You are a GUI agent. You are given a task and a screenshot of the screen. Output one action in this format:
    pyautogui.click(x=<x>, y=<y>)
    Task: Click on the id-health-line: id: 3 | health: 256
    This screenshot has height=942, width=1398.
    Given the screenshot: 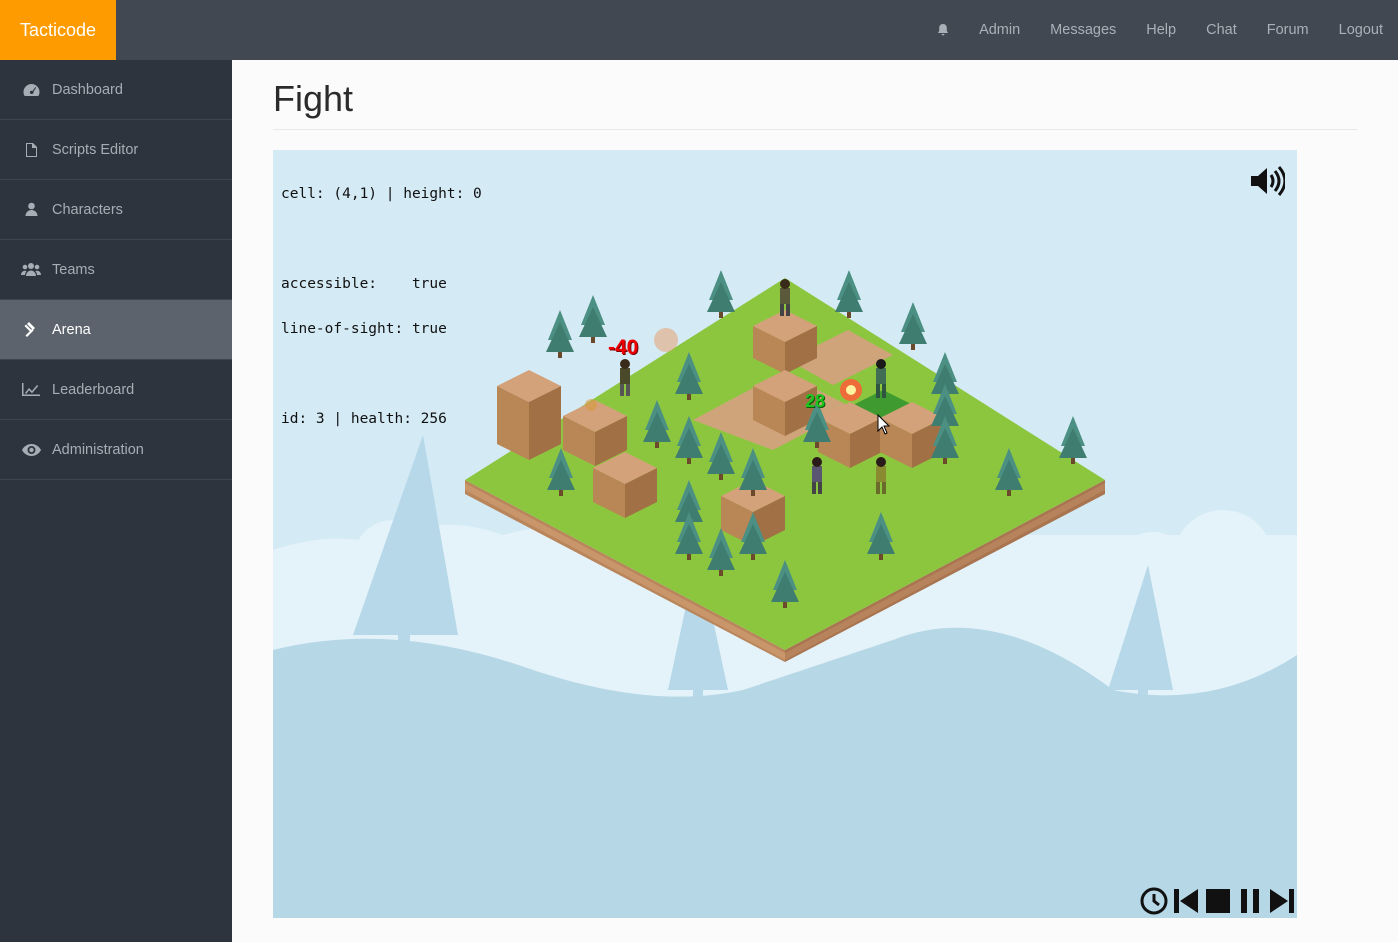 What is the action you would take?
    pyautogui.click(x=364, y=419)
    